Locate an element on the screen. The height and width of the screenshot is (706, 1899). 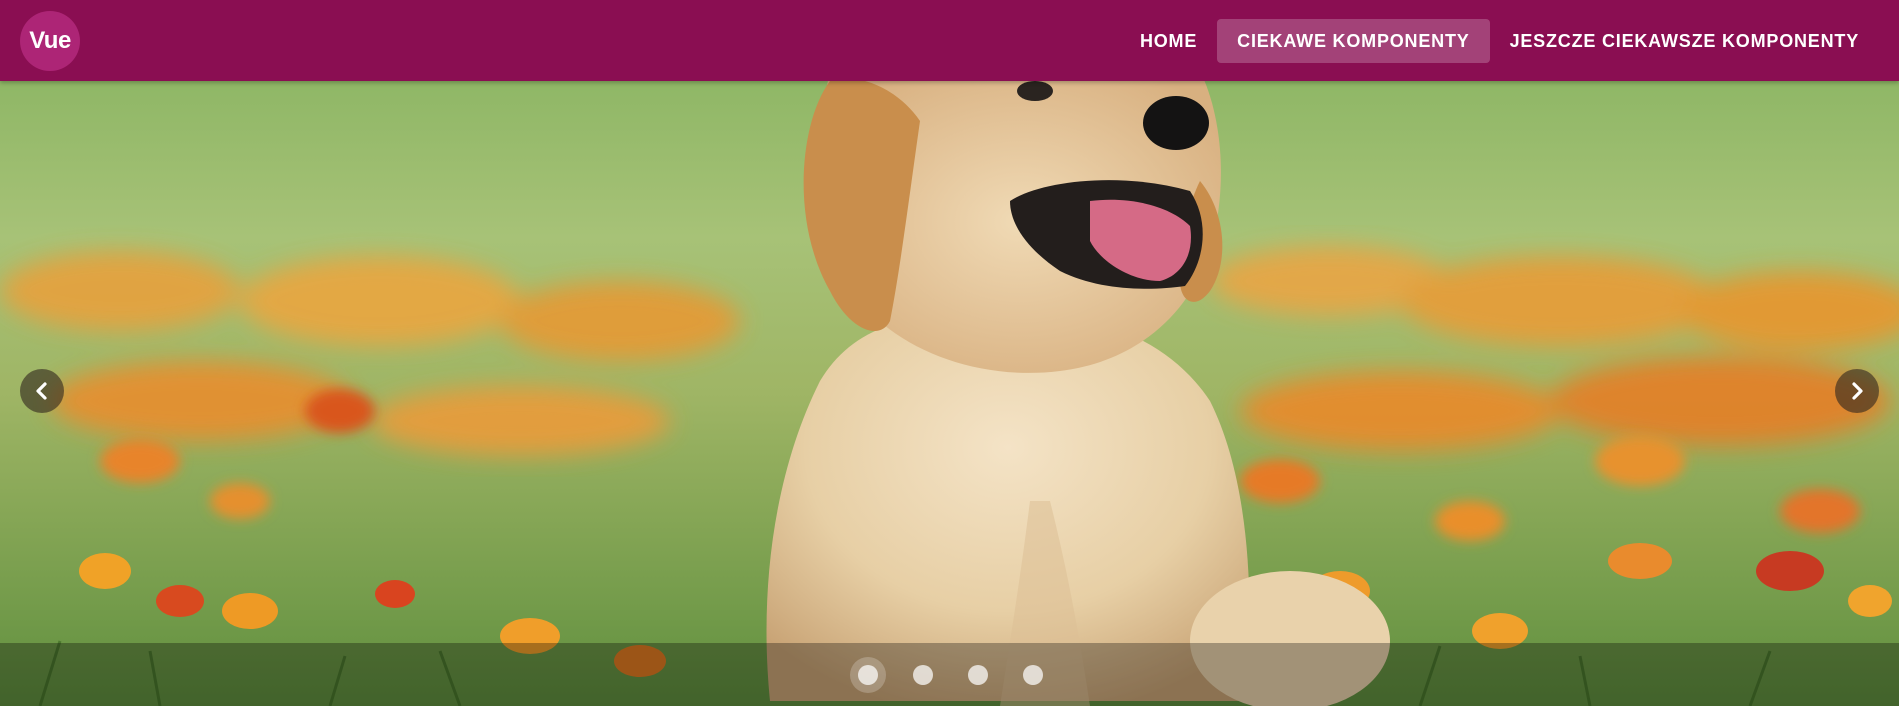
carousel-controls is located at coordinates (949, 674).